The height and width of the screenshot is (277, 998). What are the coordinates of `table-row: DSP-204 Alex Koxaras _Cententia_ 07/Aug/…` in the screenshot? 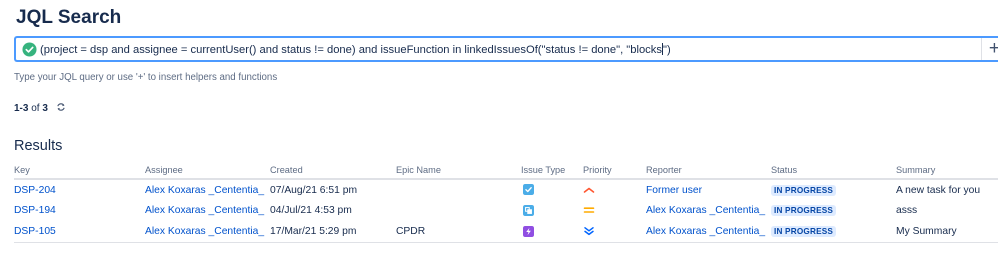 It's located at (506, 189).